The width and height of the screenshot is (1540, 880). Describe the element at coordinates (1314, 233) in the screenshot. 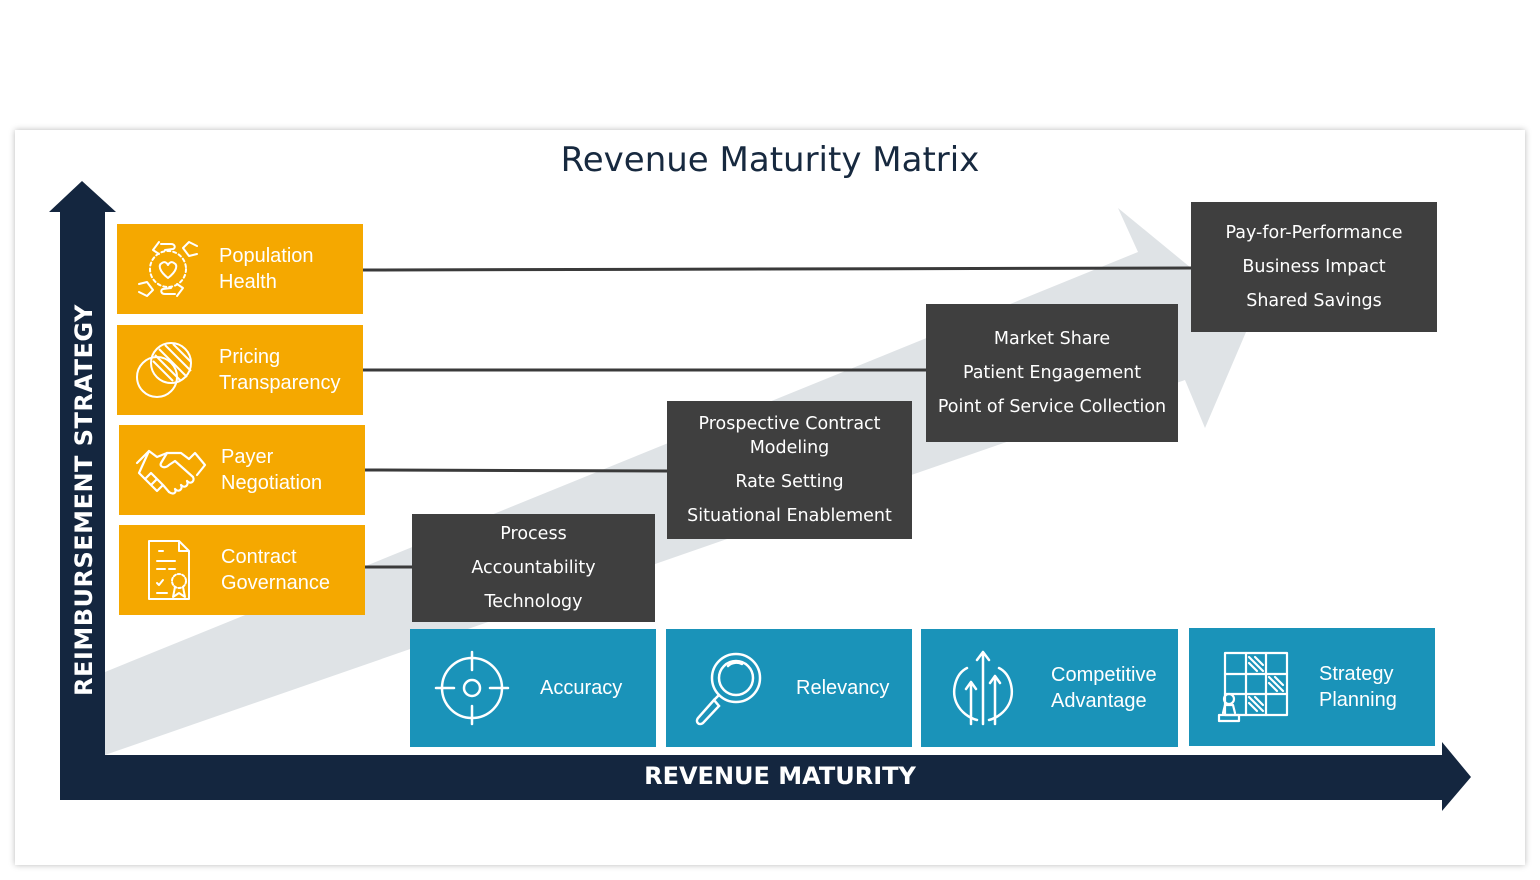

I see `stage-line: Pay-for-Performance` at that location.